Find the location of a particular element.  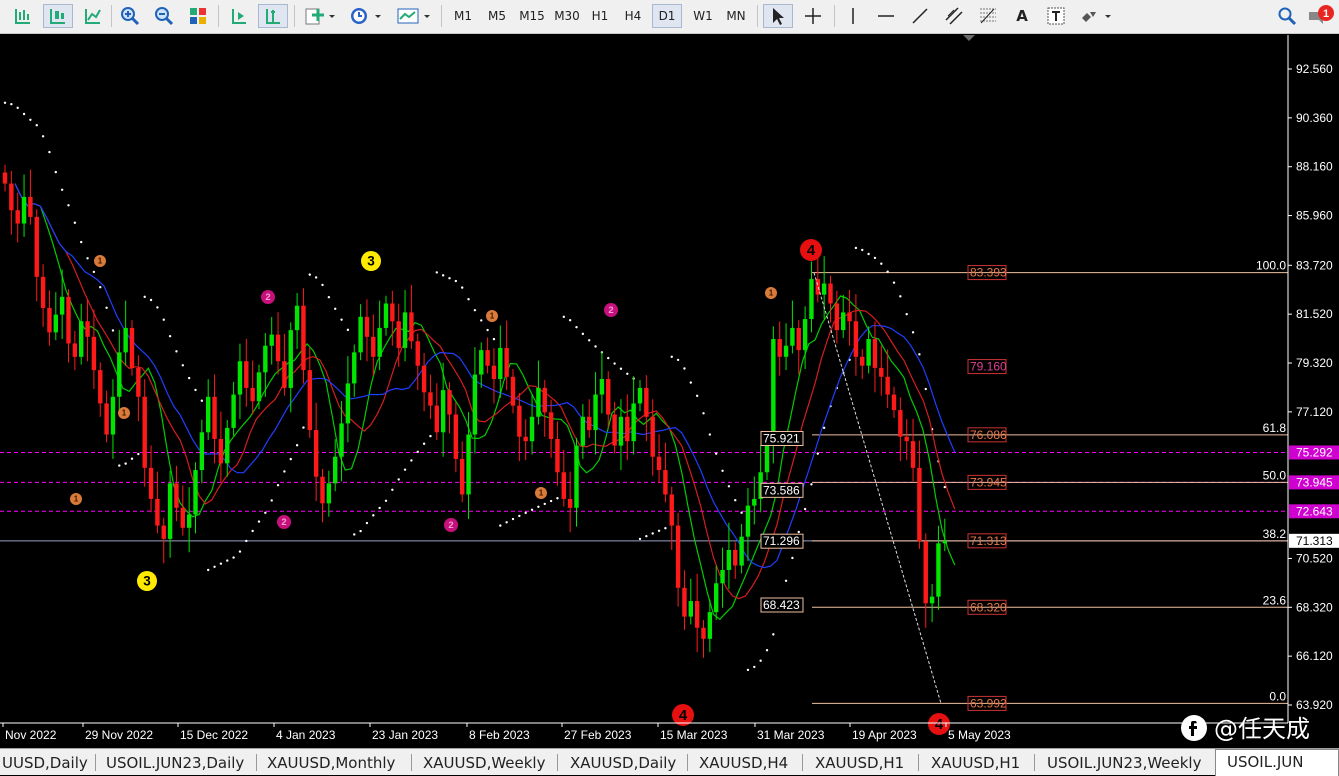

time-label: 8 Feb 2023 is located at coordinates (499, 735).